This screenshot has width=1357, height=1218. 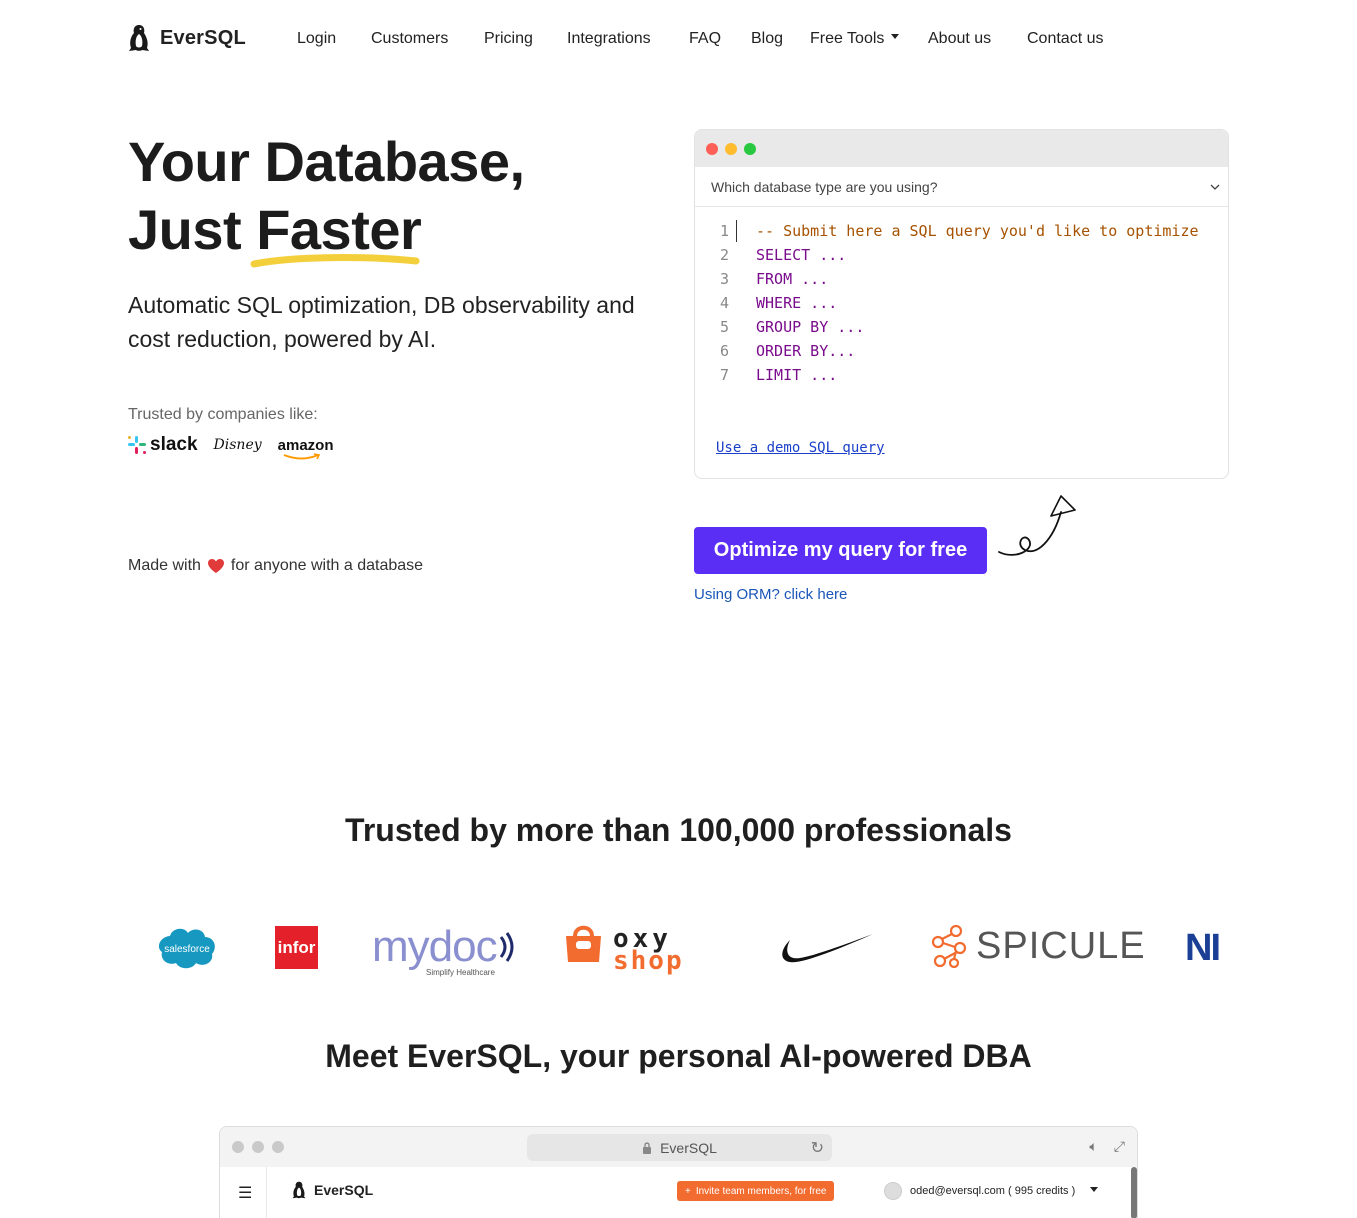 What do you see at coordinates (327, 565) in the screenshot?
I see `made-with-suffix: for anyone with a database` at bounding box center [327, 565].